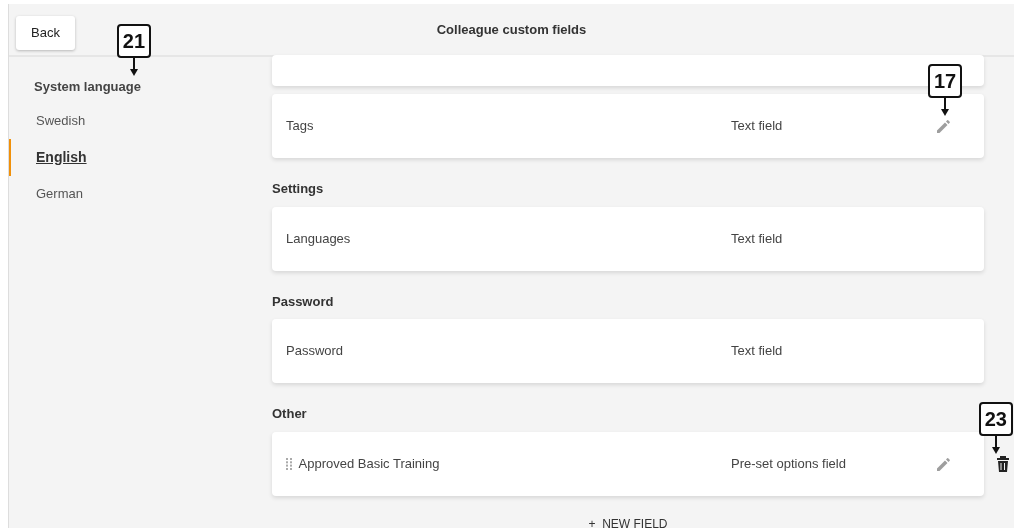 The width and height of the screenshot is (1014, 528). What do you see at coordinates (140, 193) in the screenshot?
I see `language-item: German` at bounding box center [140, 193].